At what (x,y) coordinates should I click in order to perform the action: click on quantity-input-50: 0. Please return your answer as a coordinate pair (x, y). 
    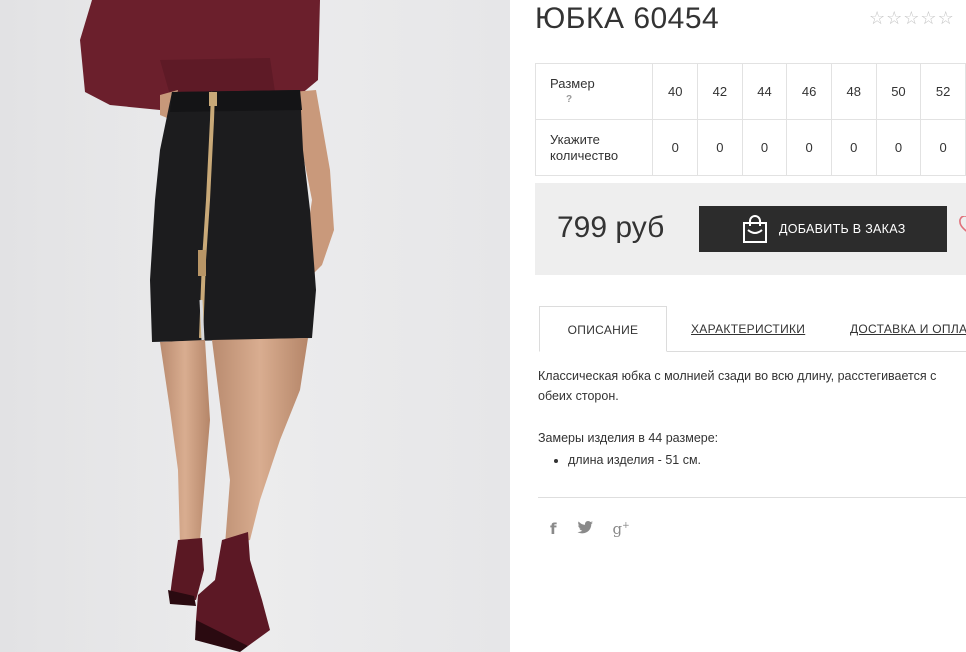
    Looking at the image, I should click on (898, 147).